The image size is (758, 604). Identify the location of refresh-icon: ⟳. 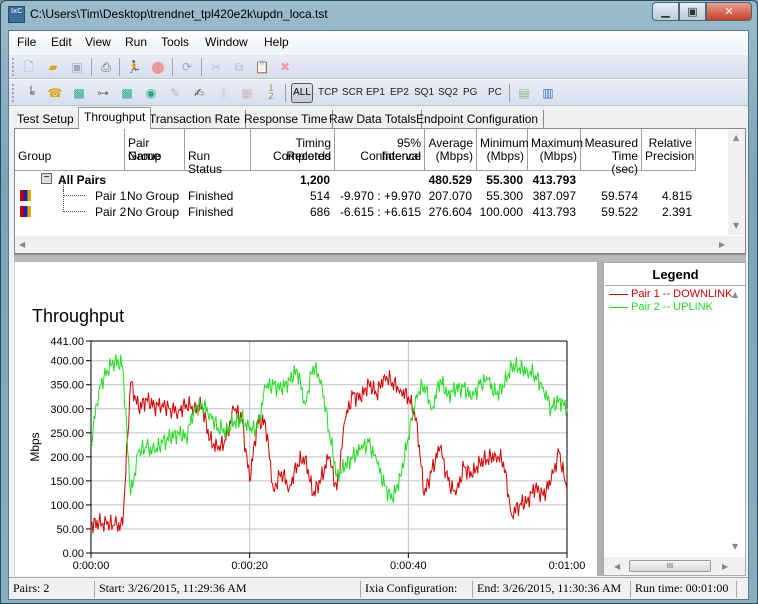
(187, 67).